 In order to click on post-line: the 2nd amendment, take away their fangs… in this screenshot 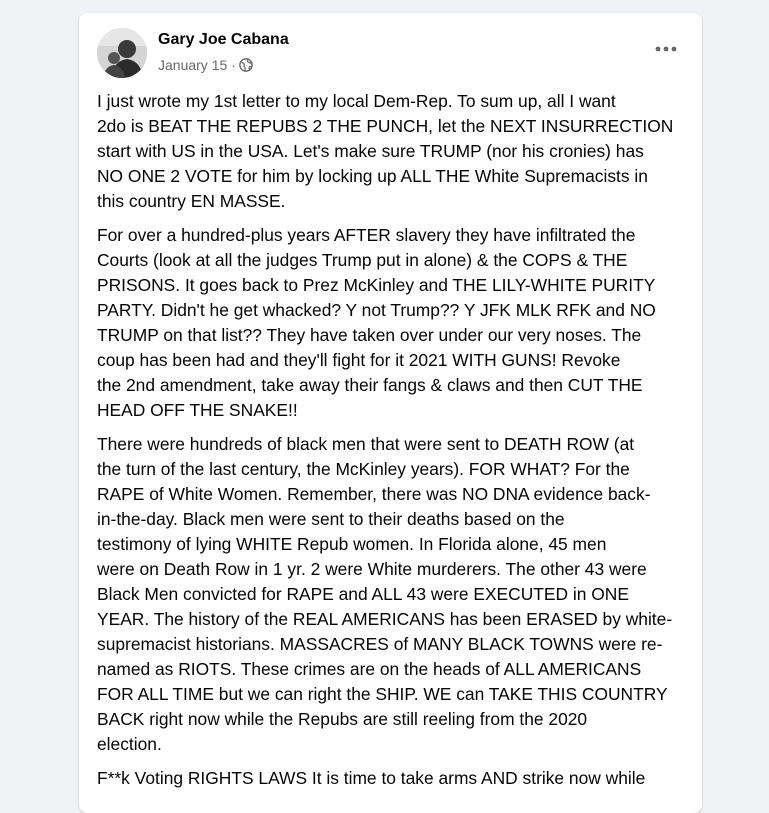, I will do `click(370, 385)`.